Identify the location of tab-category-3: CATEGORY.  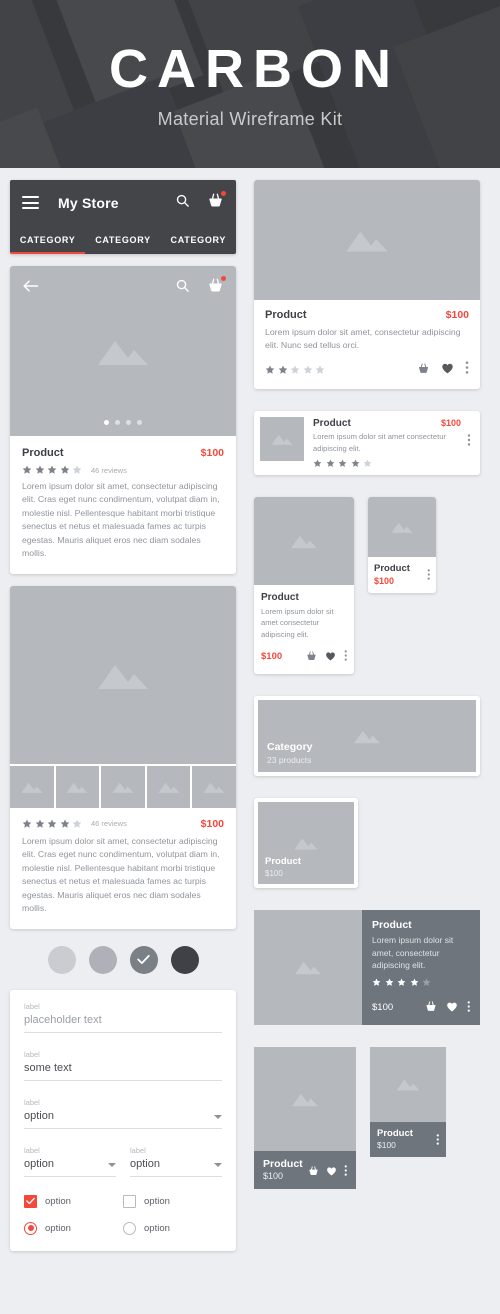
(198, 239).